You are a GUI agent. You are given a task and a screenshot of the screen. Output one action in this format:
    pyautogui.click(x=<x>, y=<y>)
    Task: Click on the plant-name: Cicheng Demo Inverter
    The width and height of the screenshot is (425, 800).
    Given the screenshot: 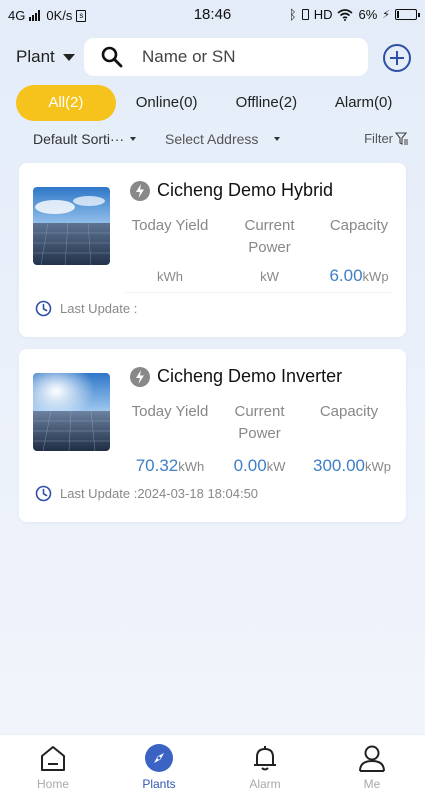 What is the action you would take?
    pyautogui.click(x=250, y=376)
    